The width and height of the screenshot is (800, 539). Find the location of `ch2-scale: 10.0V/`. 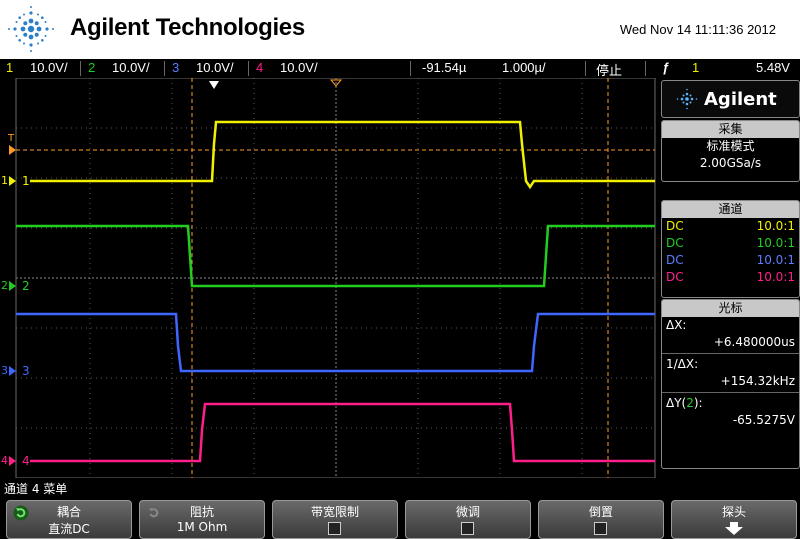

ch2-scale: 10.0V/ is located at coordinates (131, 67).